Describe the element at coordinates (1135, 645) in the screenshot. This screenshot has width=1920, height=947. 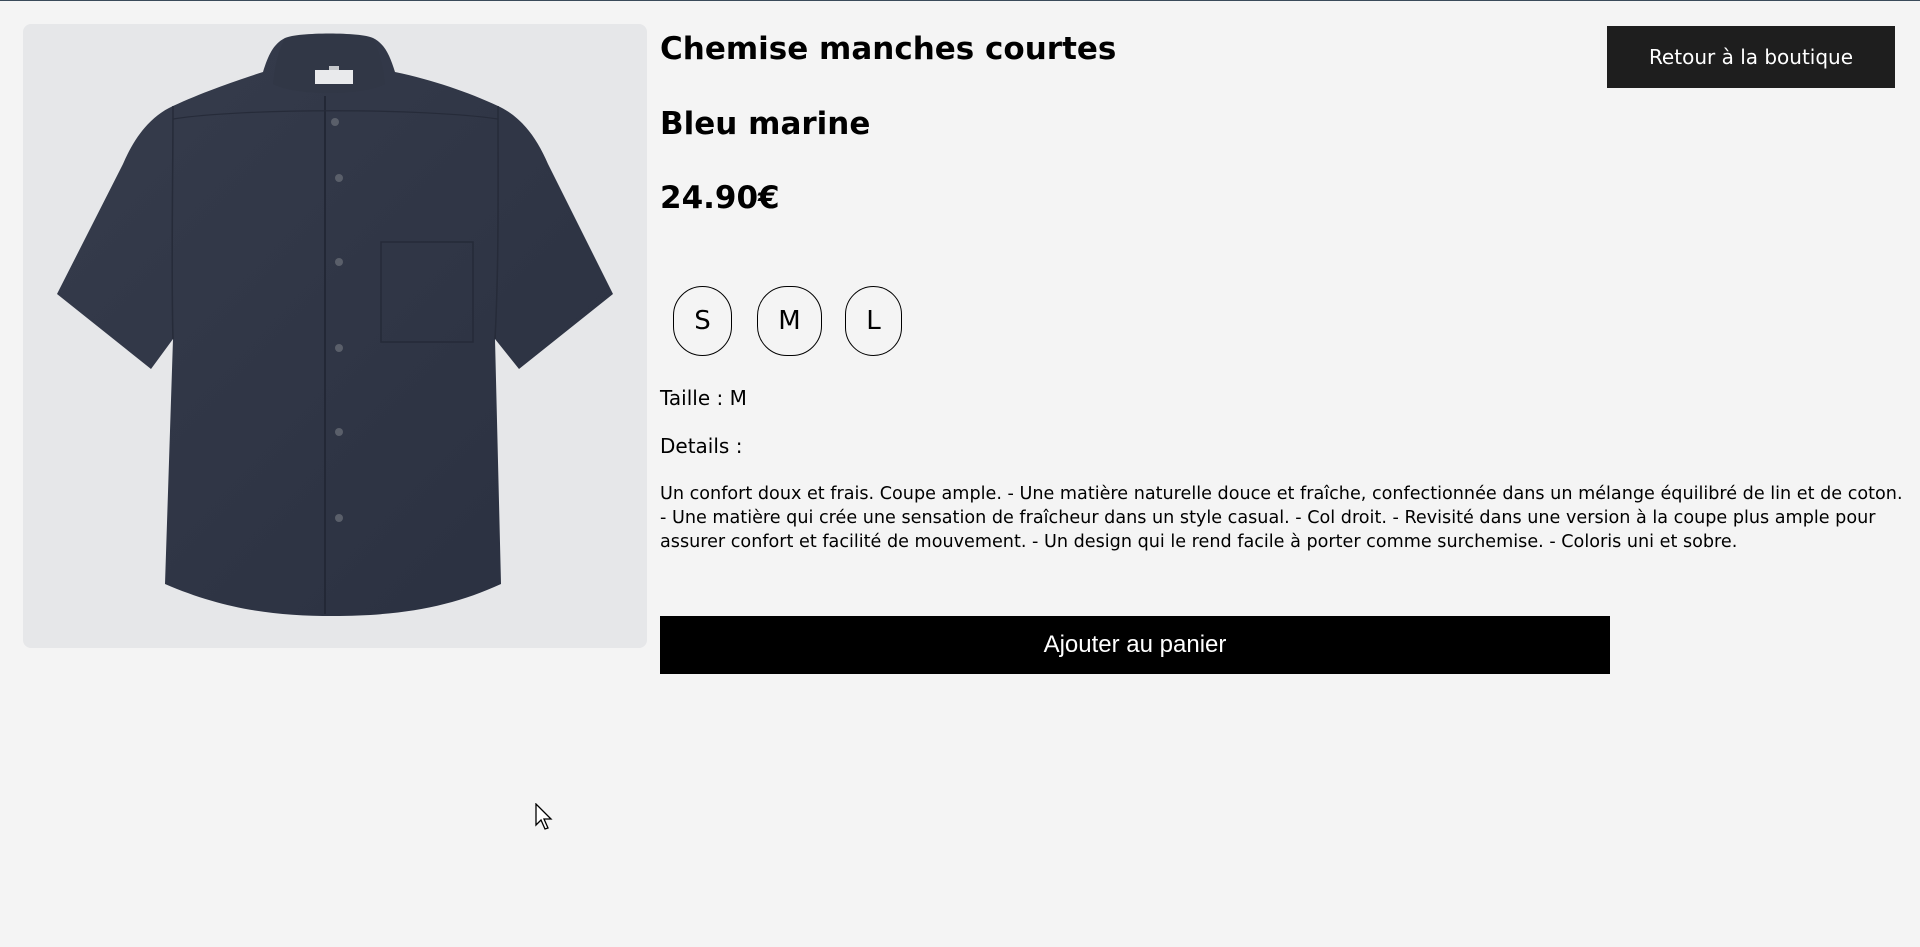
I see `add-to-cart-button: Ajouter au panier` at that location.